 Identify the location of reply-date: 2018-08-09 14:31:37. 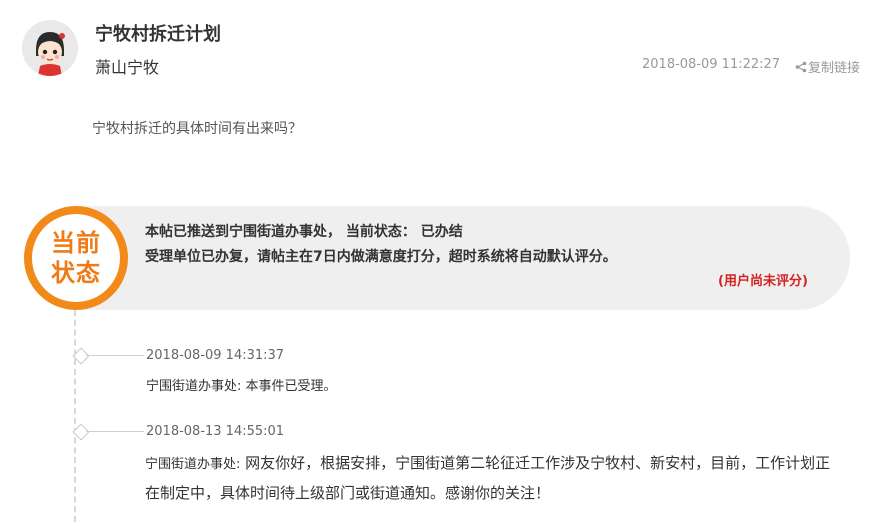
(215, 355).